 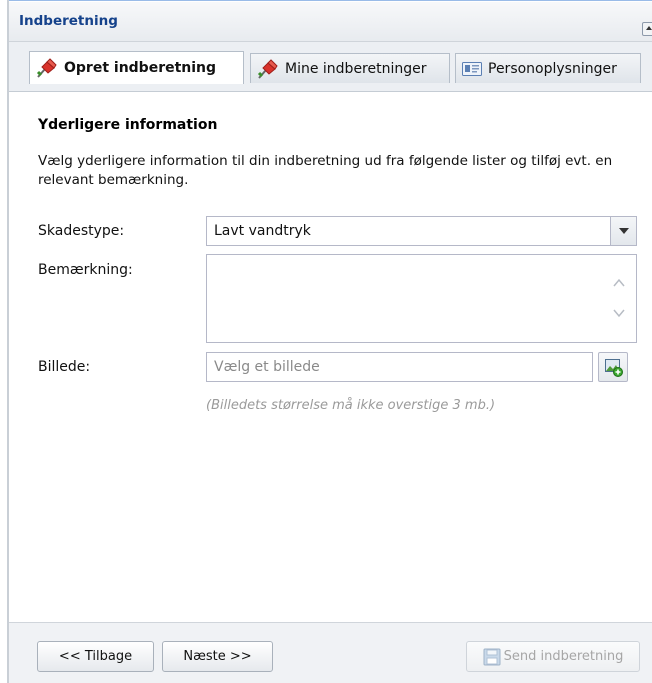 I want to click on damage-type-label: Skadestype:, so click(x=81, y=231).